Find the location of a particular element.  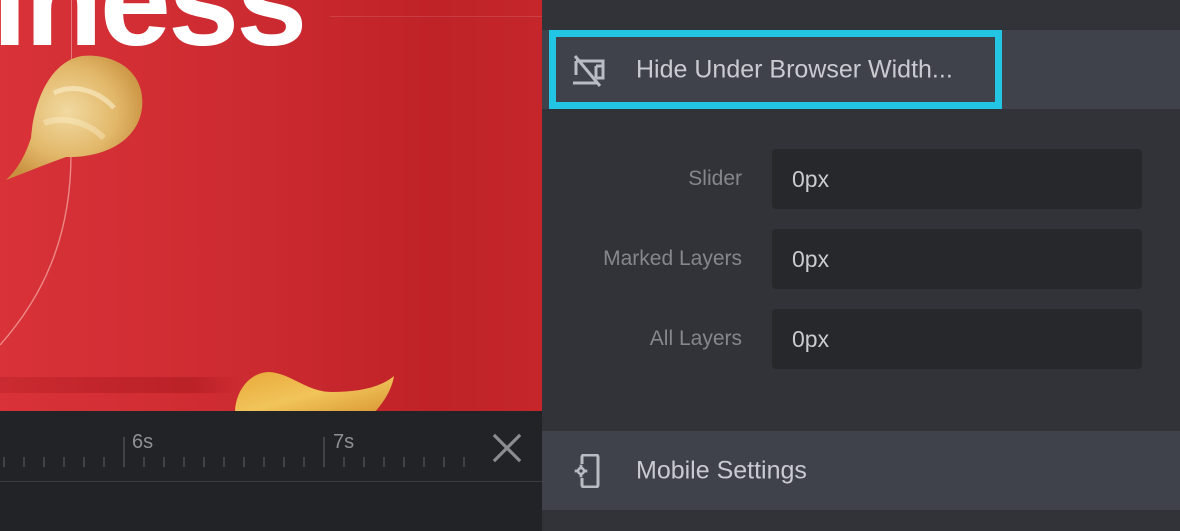

mobile-settings-label: Mobile Settings is located at coordinates (721, 470).